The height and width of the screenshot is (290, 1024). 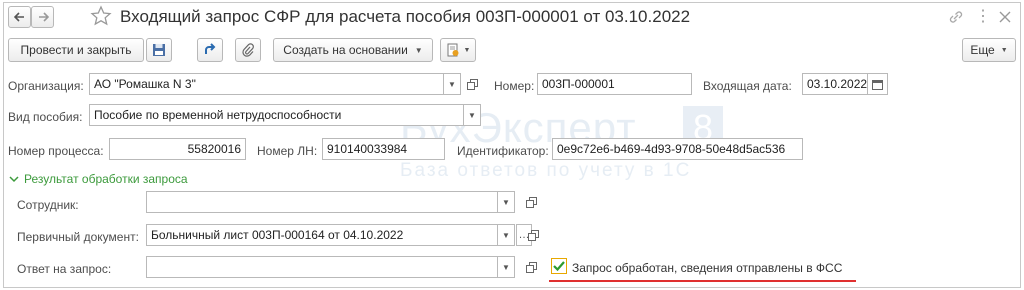 What do you see at coordinates (266, 84) in the screenshot?
I see `organization-field: АО "Ромашка N 3"` at bounding box center [266, 84].